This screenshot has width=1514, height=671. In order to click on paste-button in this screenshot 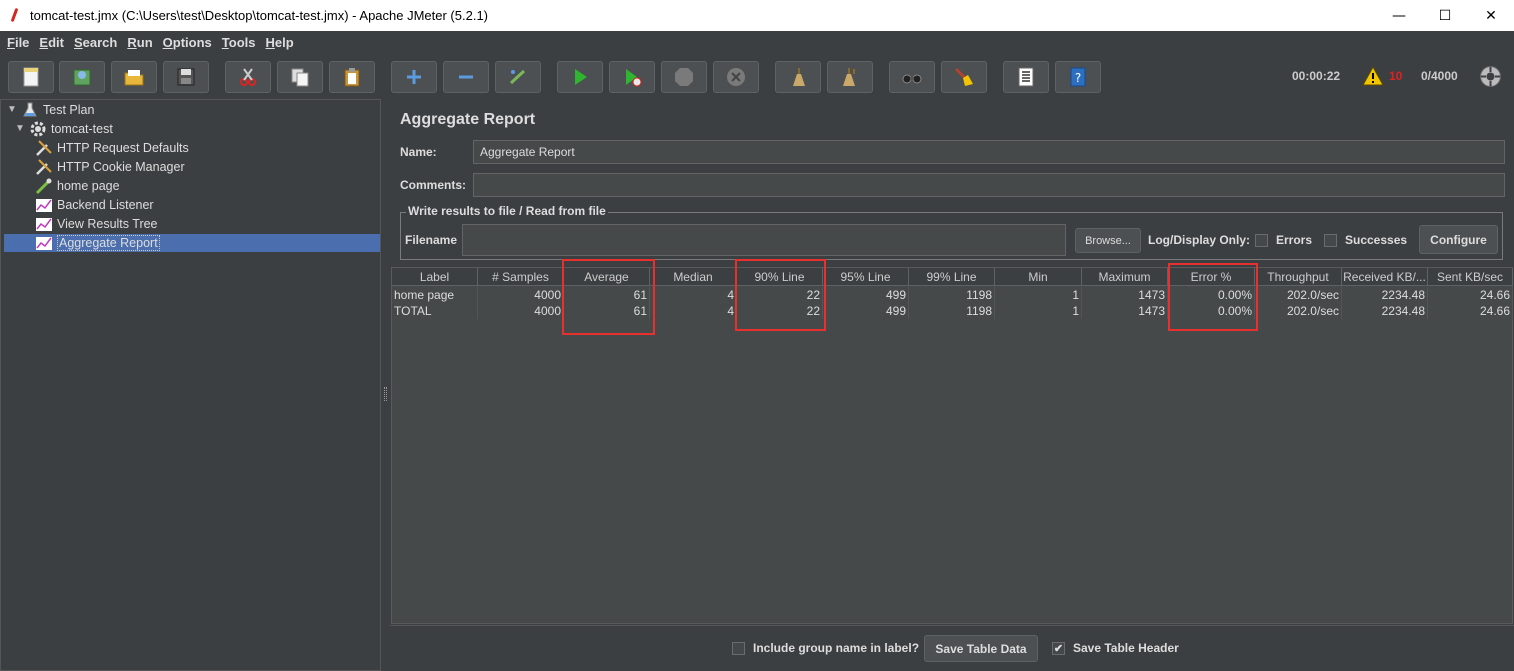, I will do `click(352, 77)`.